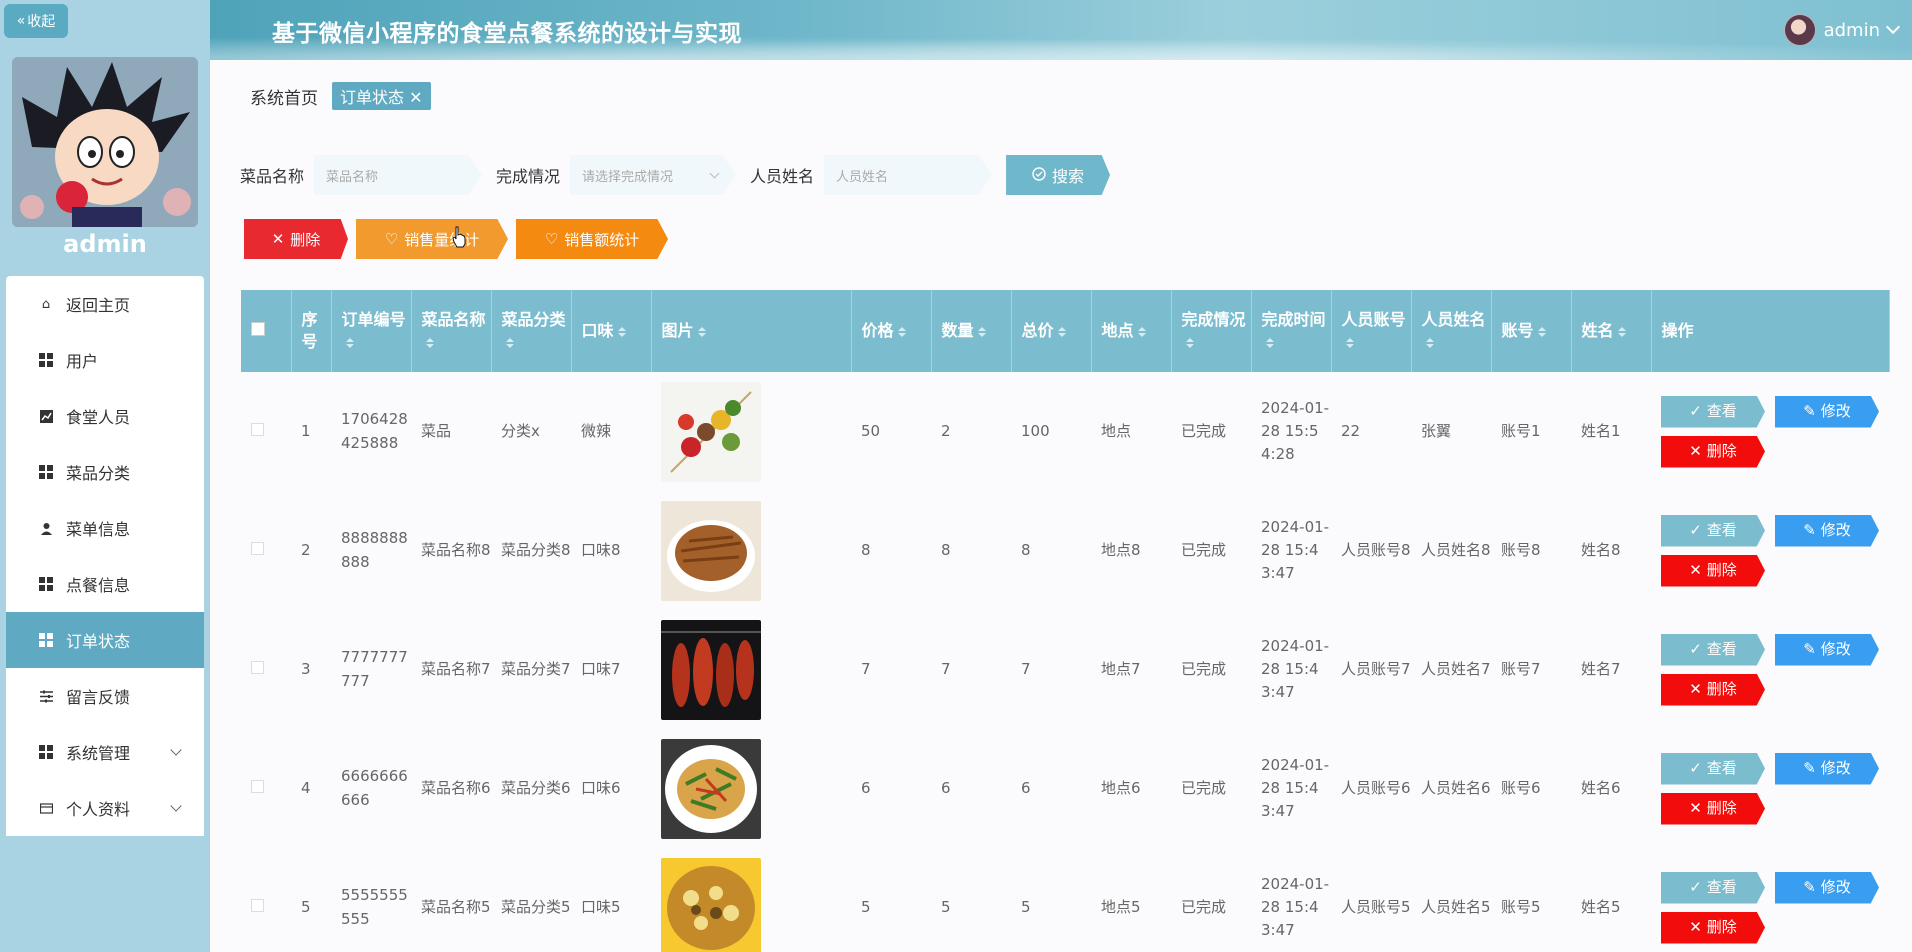  What do you see at coordinates (432, 239) in the screenshot?
I see `sales-count-button: ♡ 销售量统计` at bounding box center [432, 239].